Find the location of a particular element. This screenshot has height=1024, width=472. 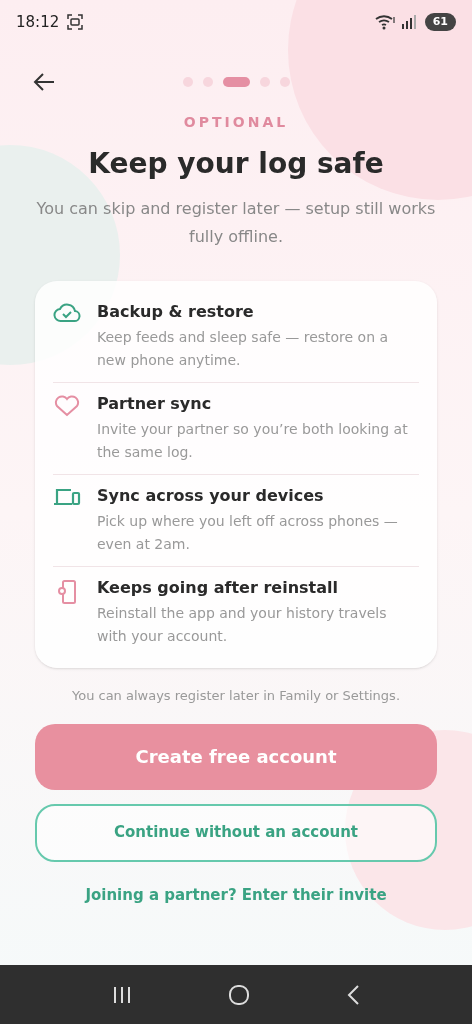

screenshot-icon is located at coordinates (75, 22).